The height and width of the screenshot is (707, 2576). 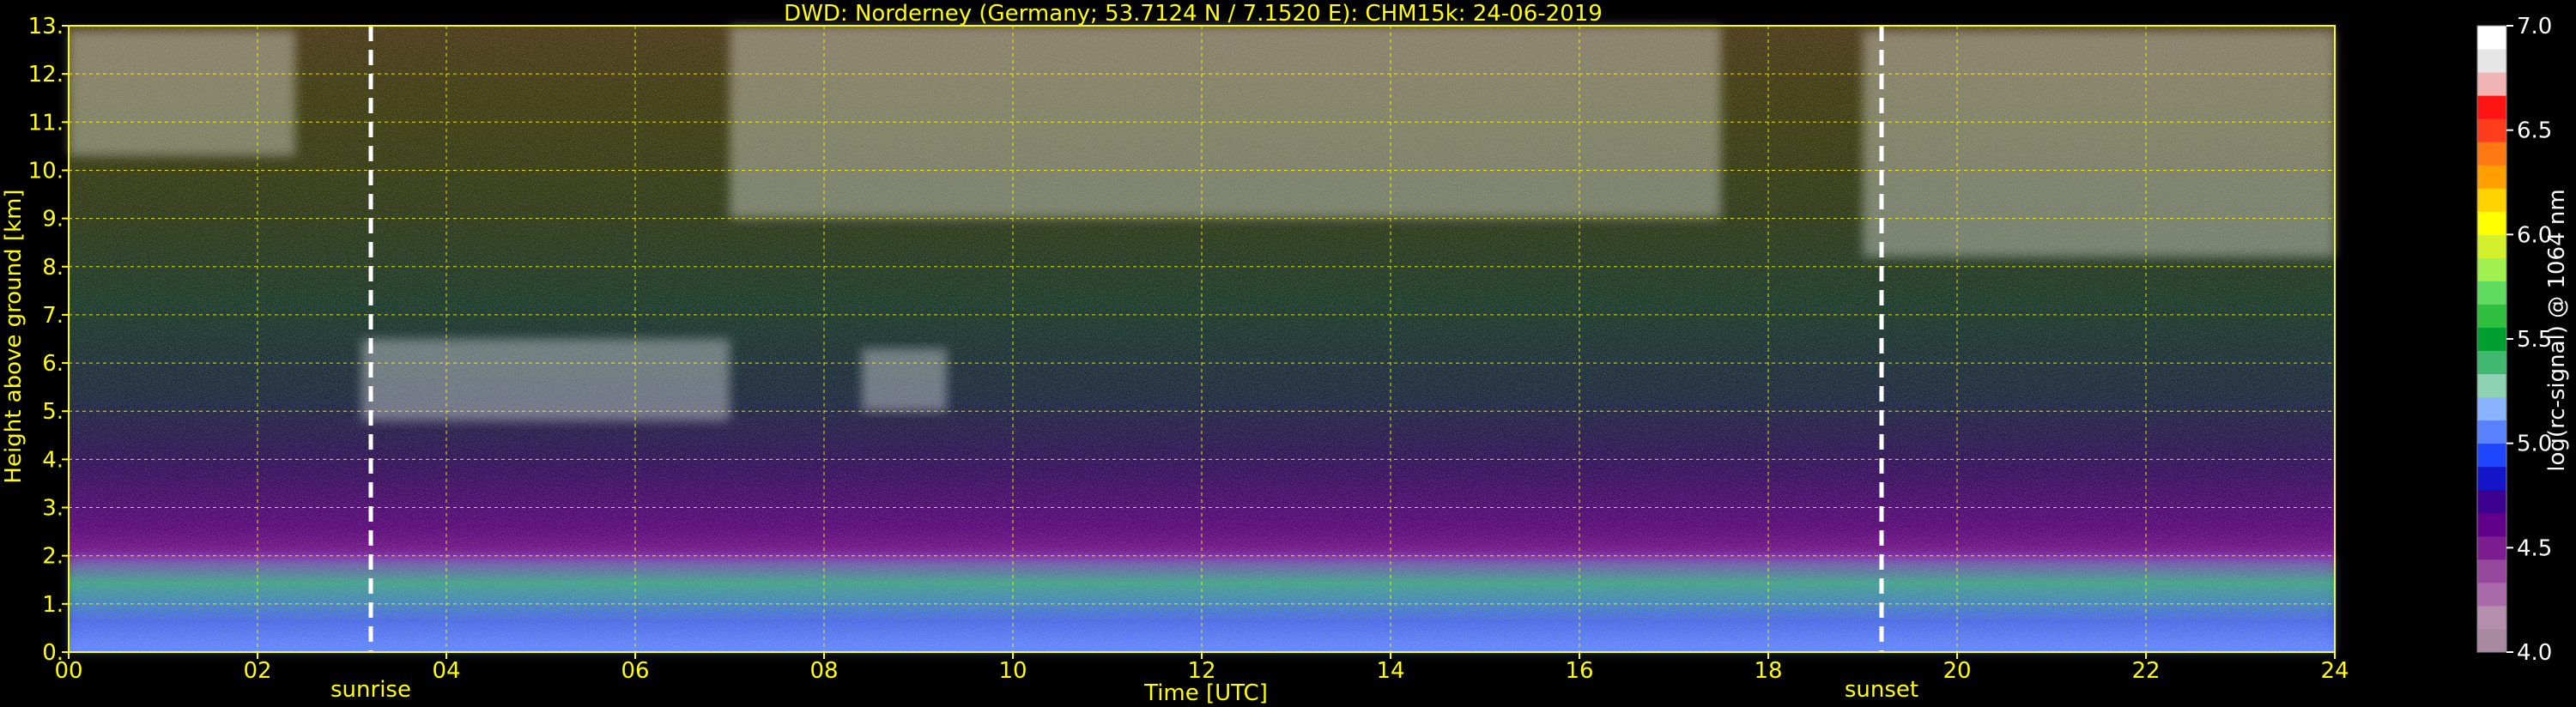 I want to click on colorbar-tick-label: 4.5, so click(x=2534, y=548).